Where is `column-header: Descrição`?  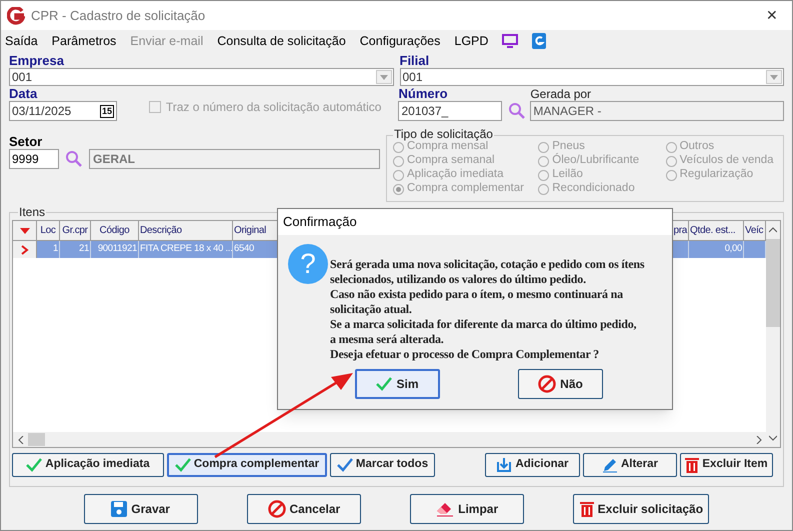 column-header: Descrição is located at coordinates (186, 231).